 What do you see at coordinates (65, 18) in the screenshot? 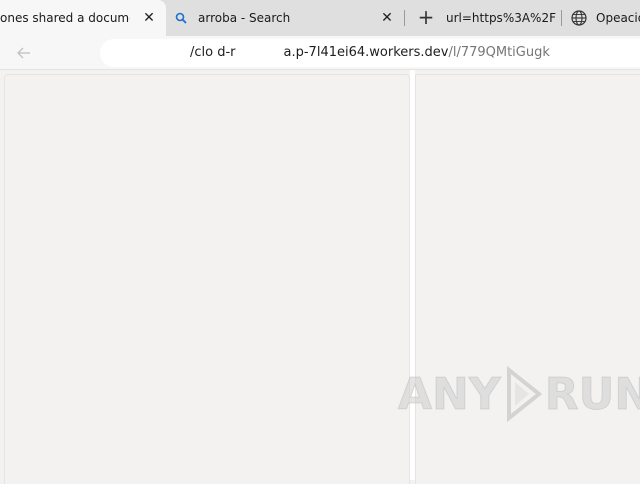
I see `tab-title: ones shared a document w` at bounding box center [65, 18].